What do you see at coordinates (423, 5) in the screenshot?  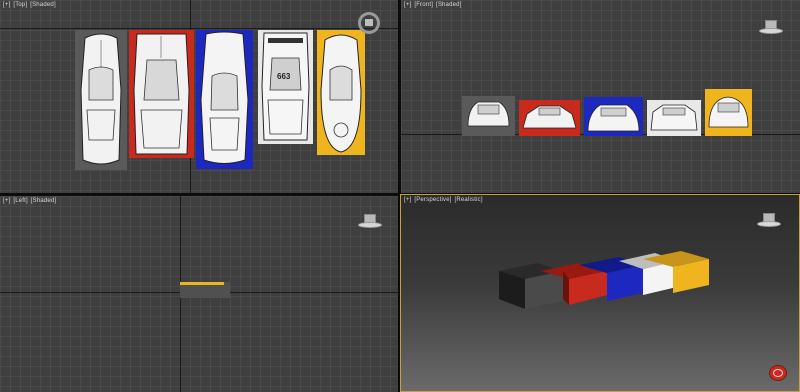 I see `viewport-view-label: [Front]` at bounding box center [423, 5].